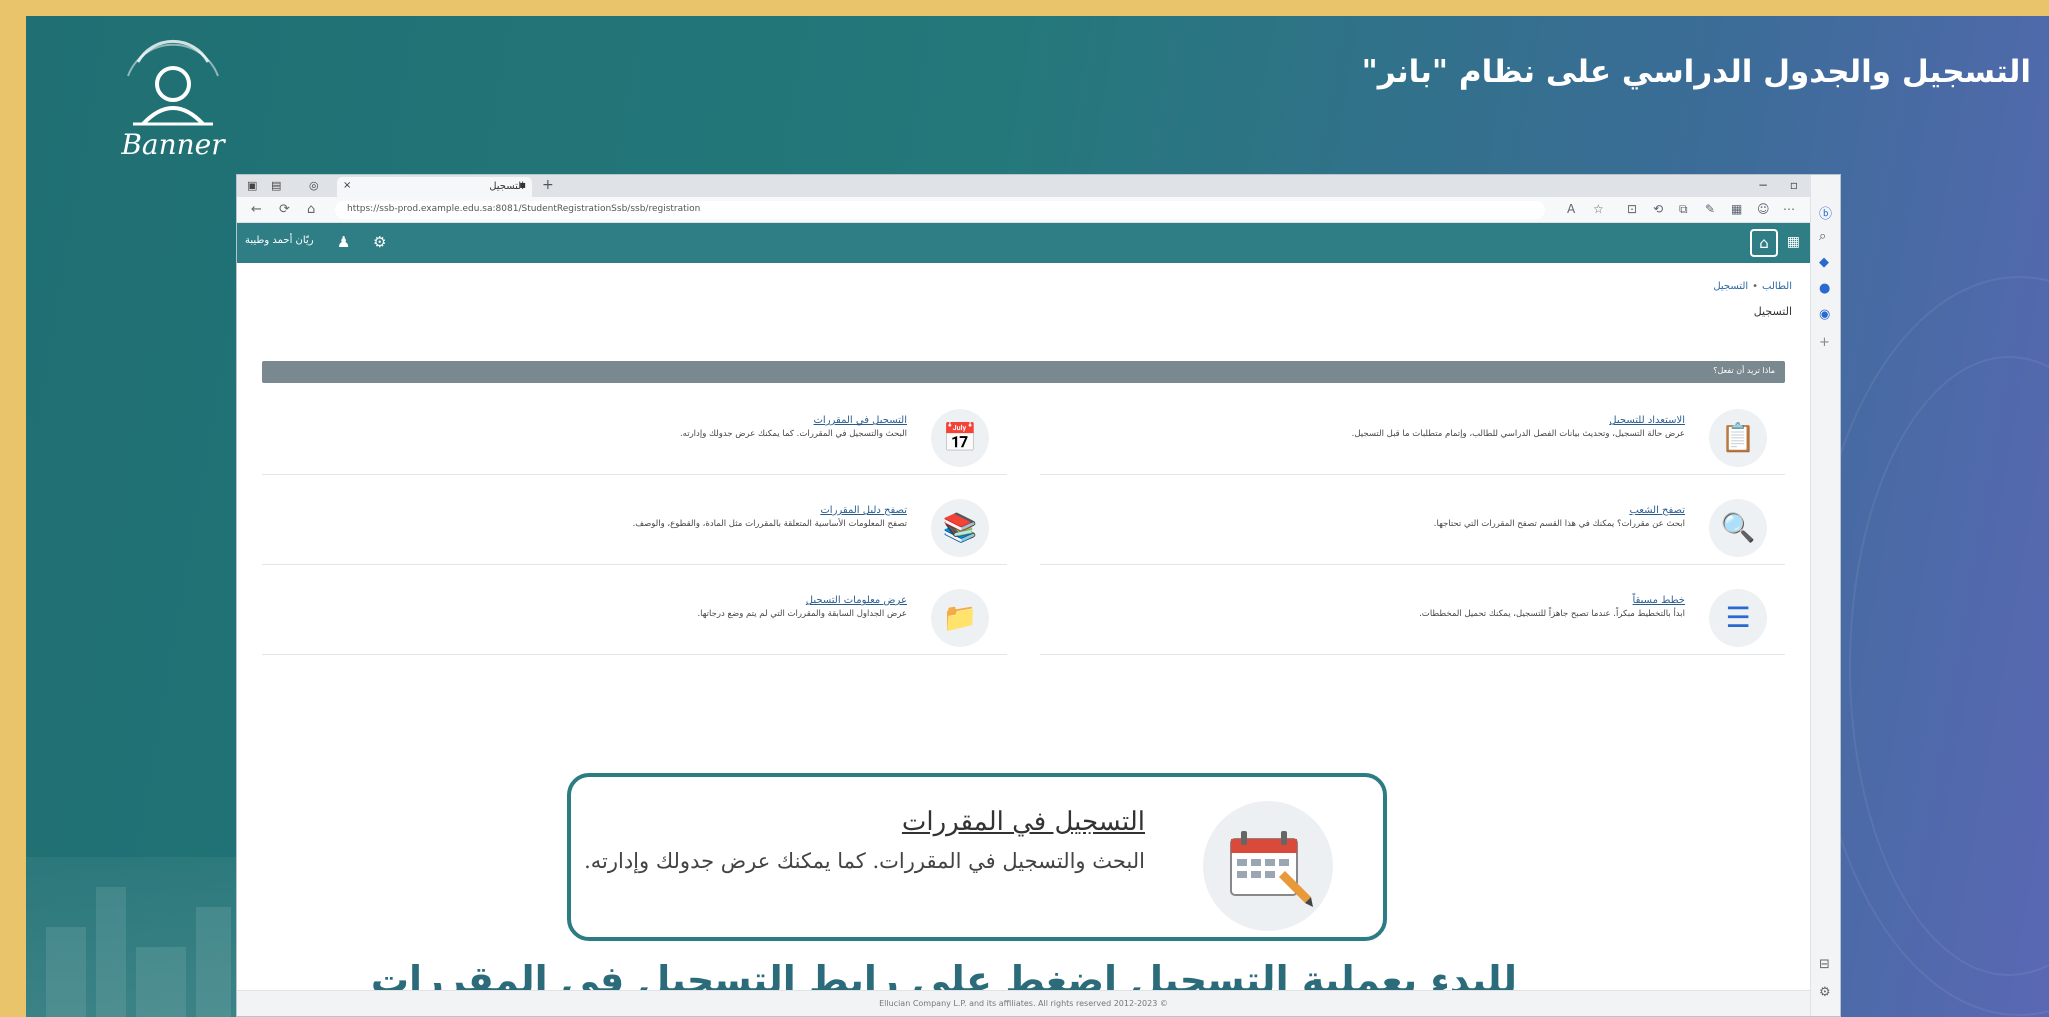  Describe the element at coordinates (1825, 595) in the screenshot. I see `browser-side-panel: ⓑ ⌕ ◆ ● ◉ + ⊟ ⚙` at that location.